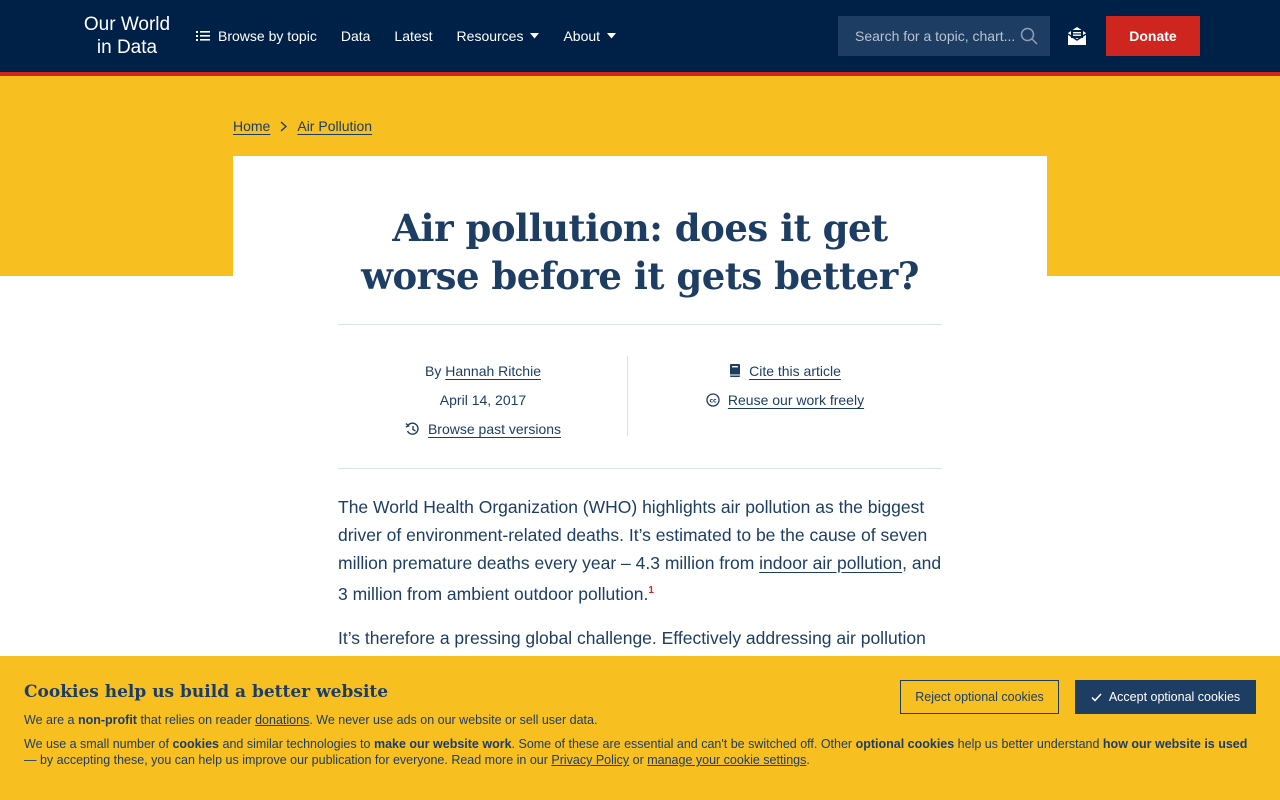  I want to click on author-link: Hannah Ritchie, so click(493, 371).